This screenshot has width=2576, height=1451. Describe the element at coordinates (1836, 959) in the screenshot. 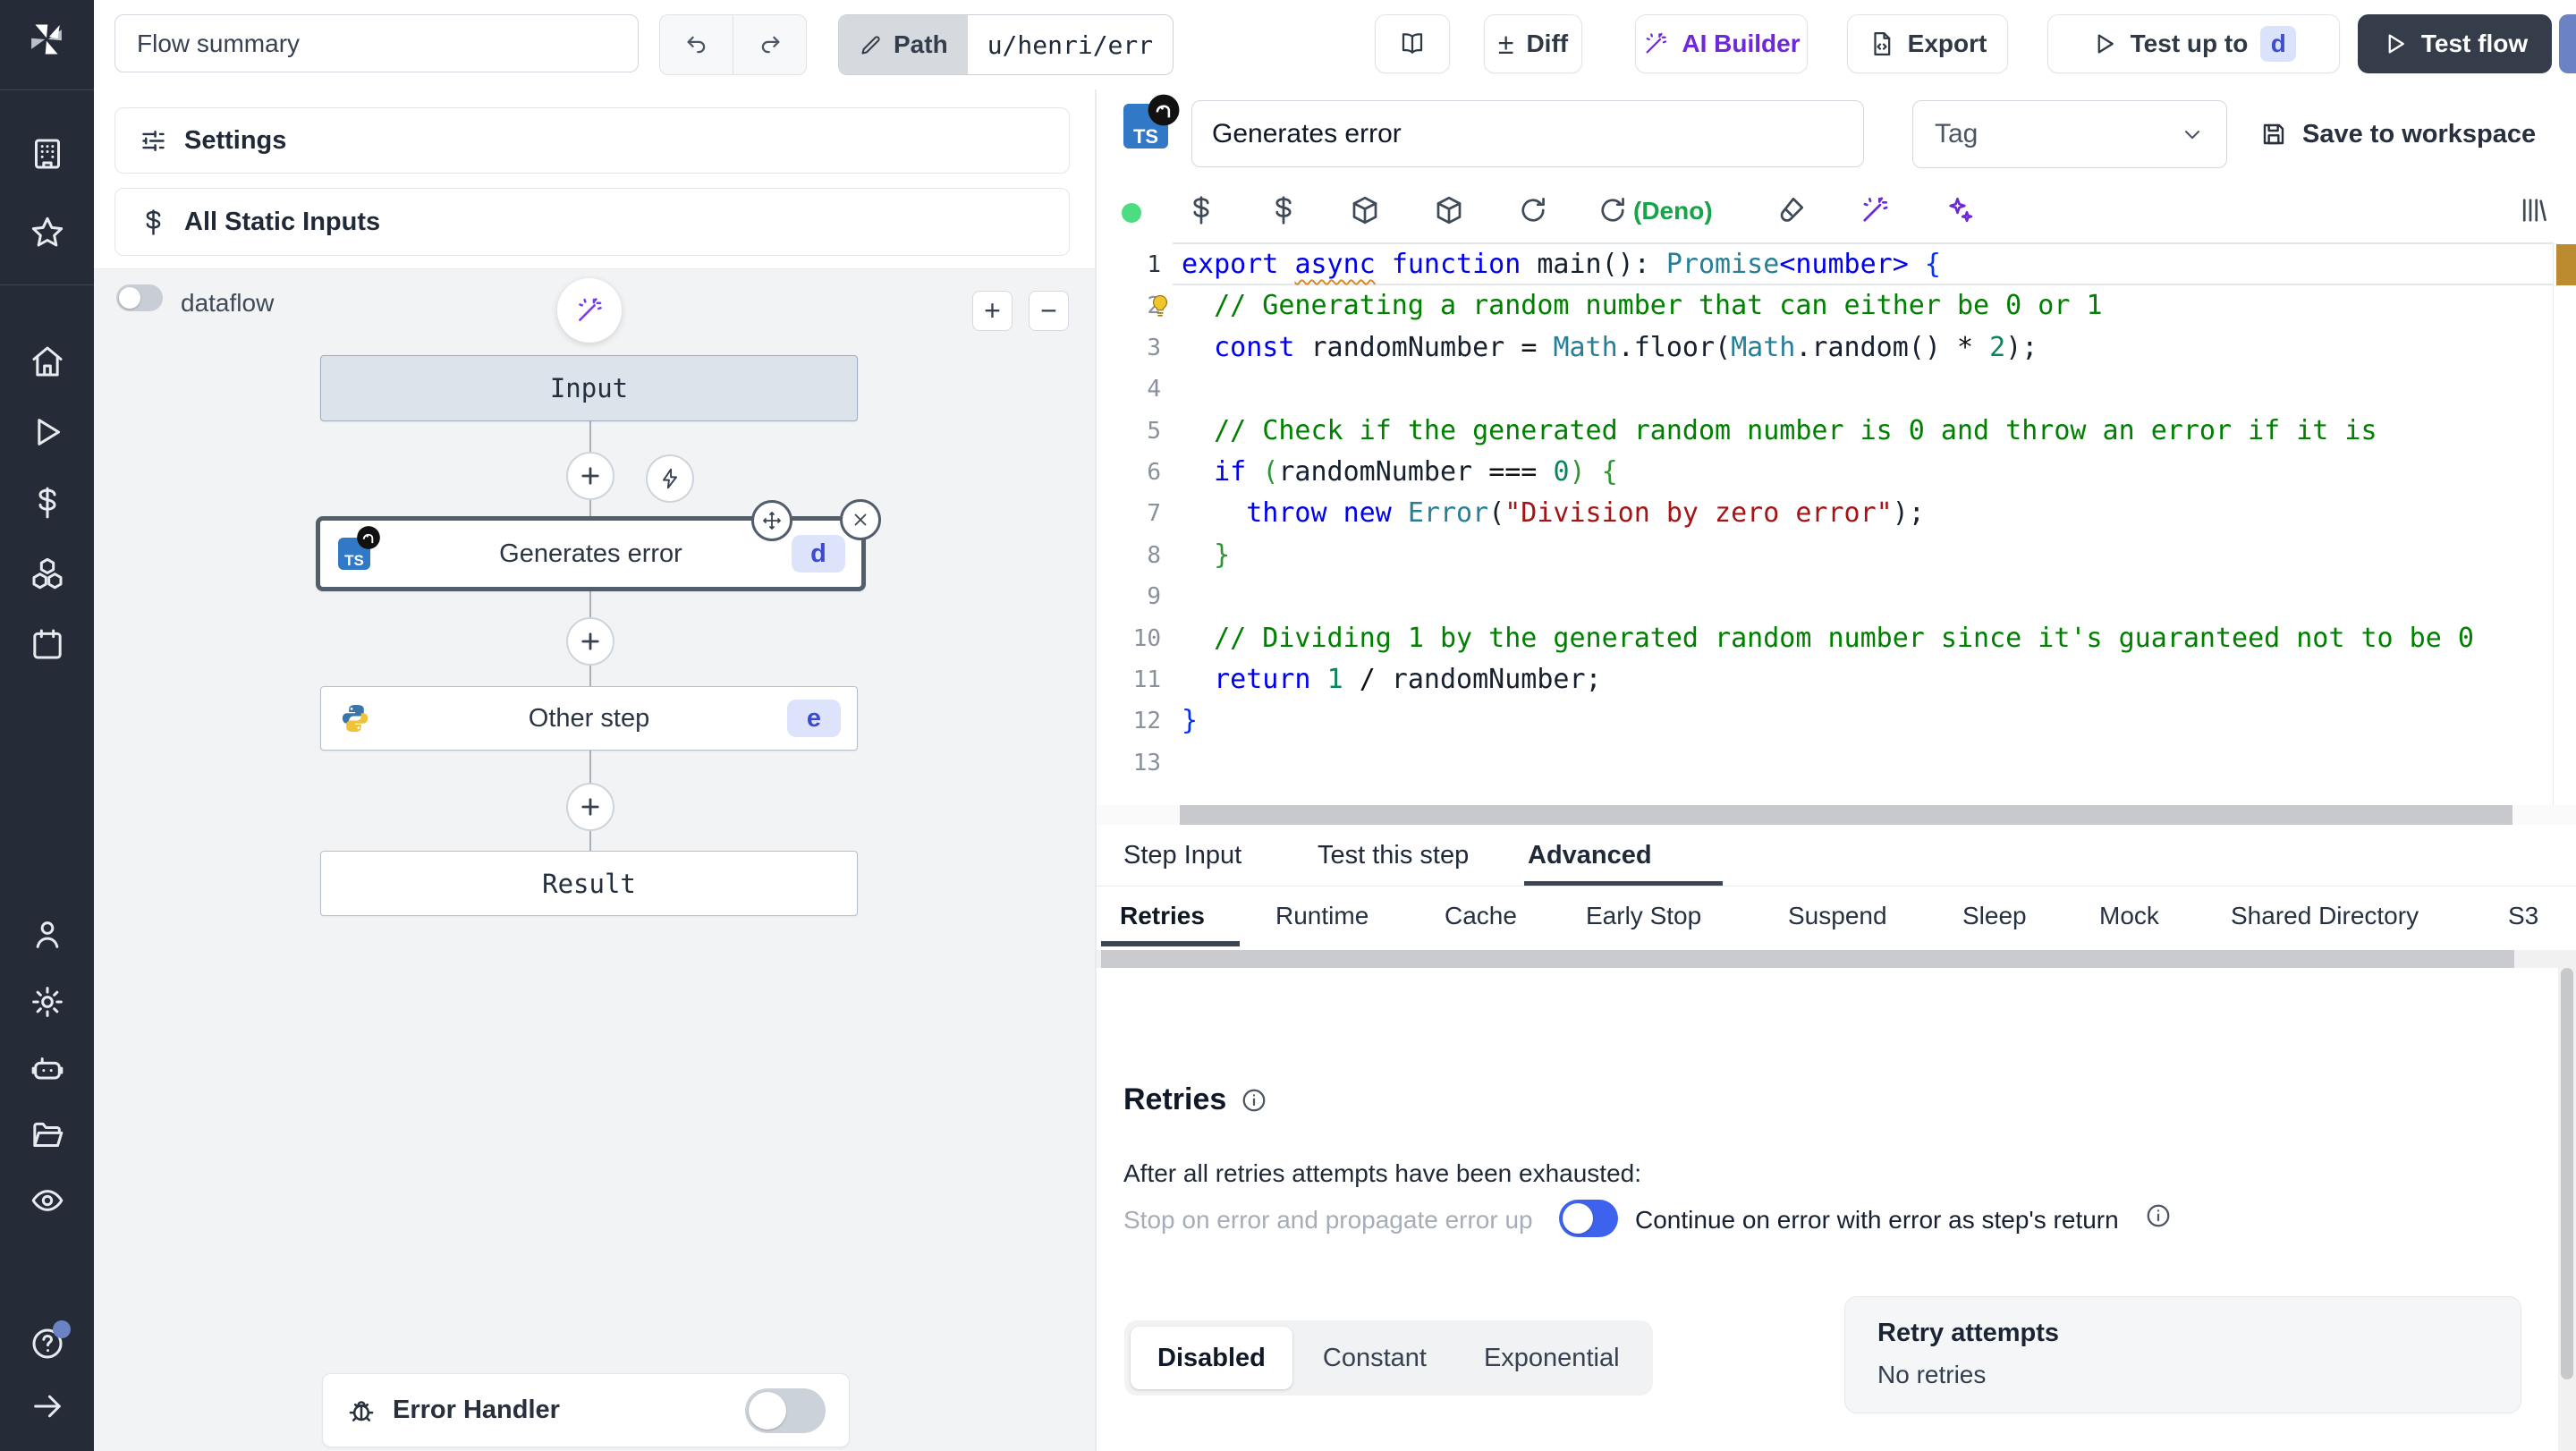

I see `subtabs-scrollbar` at that location.